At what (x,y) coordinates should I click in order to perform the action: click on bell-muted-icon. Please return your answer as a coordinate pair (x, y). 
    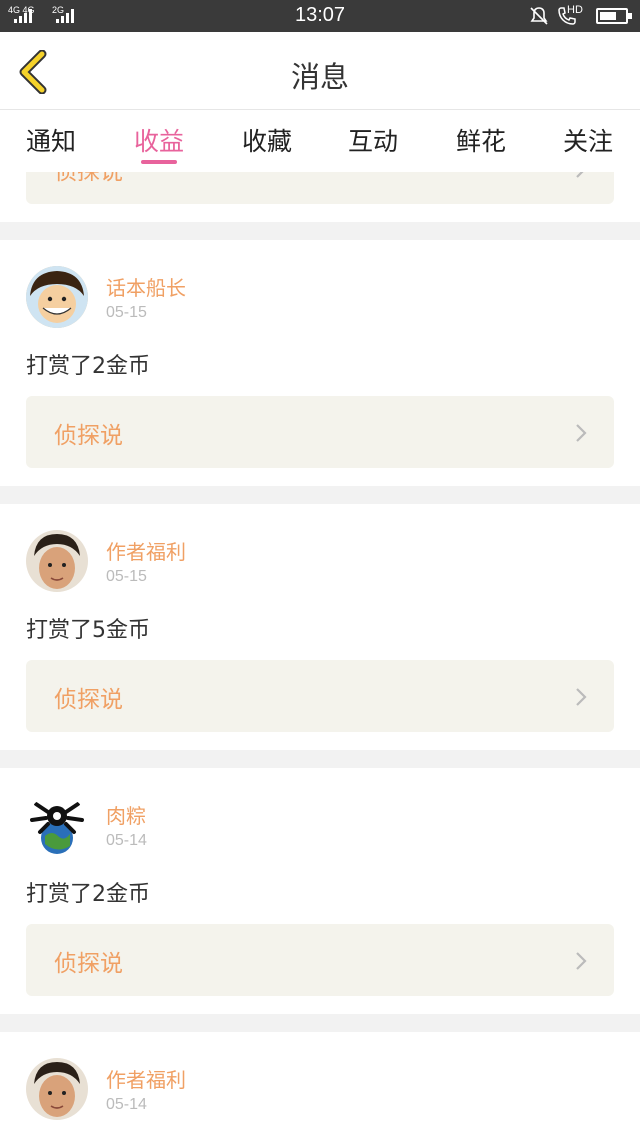
    Looking at the image, I should click on (539, 16).